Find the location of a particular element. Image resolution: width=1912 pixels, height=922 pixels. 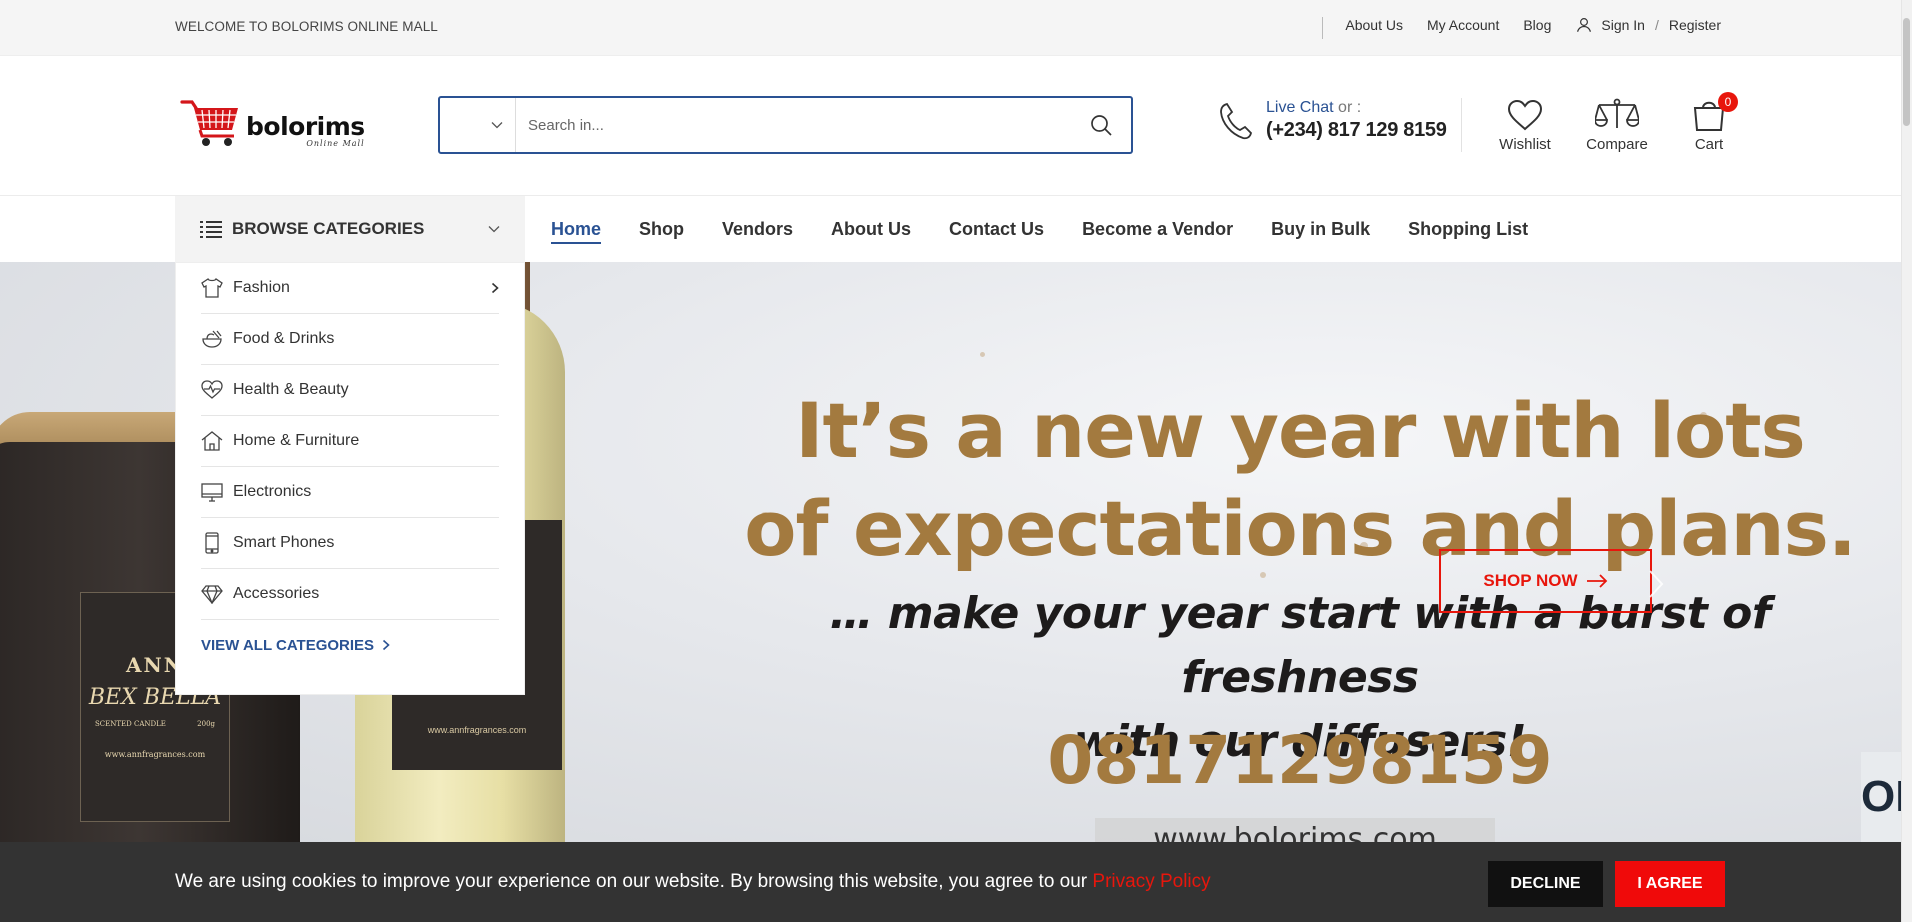

search-category-select is located at coordinates (478, 125).